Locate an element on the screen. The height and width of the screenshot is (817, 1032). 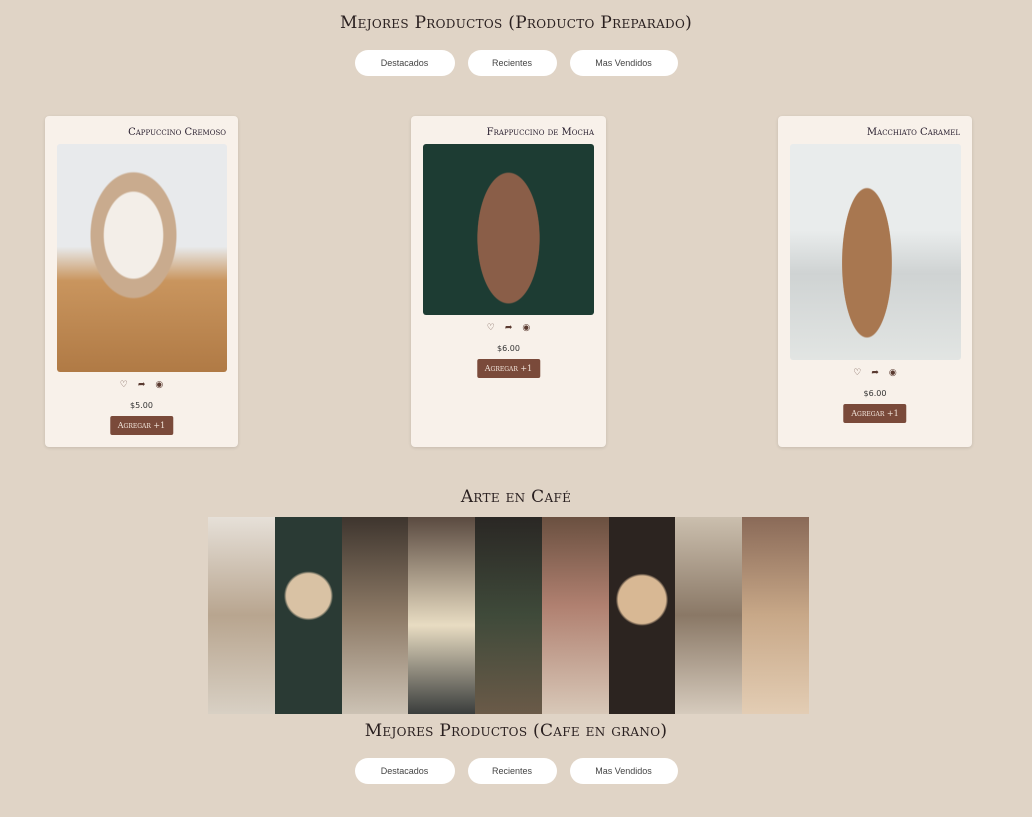
filter-tabs-prepared: Destacados Recientes Mas Vendidos is located at coordinates (516, 63).